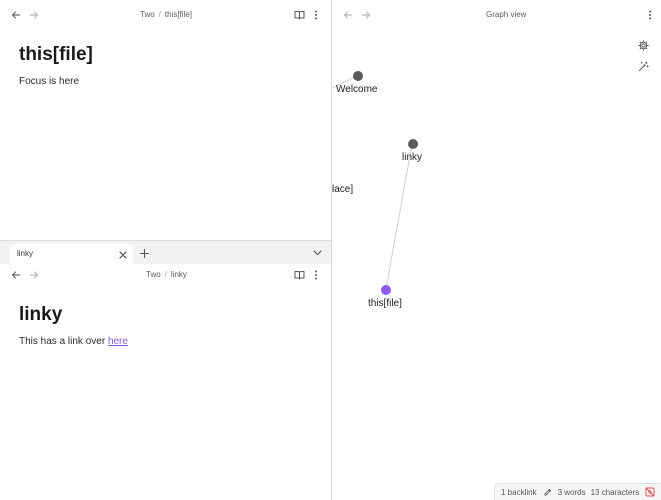 The width and height of the screenshot is (661, 500). What do you see at coordinates (179, 274) in the screenshot?
I see `breadcrumb-file: linky` at bounding box center [179, 274].